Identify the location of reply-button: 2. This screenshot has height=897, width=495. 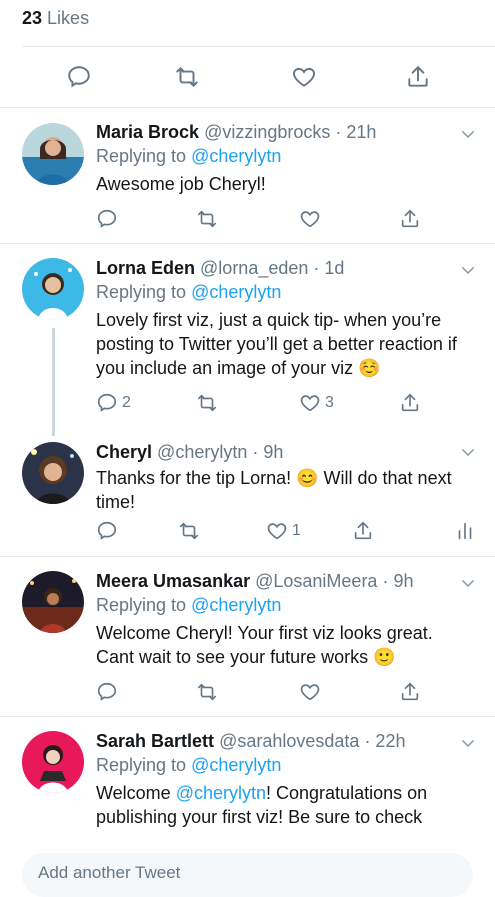
(113, 403).